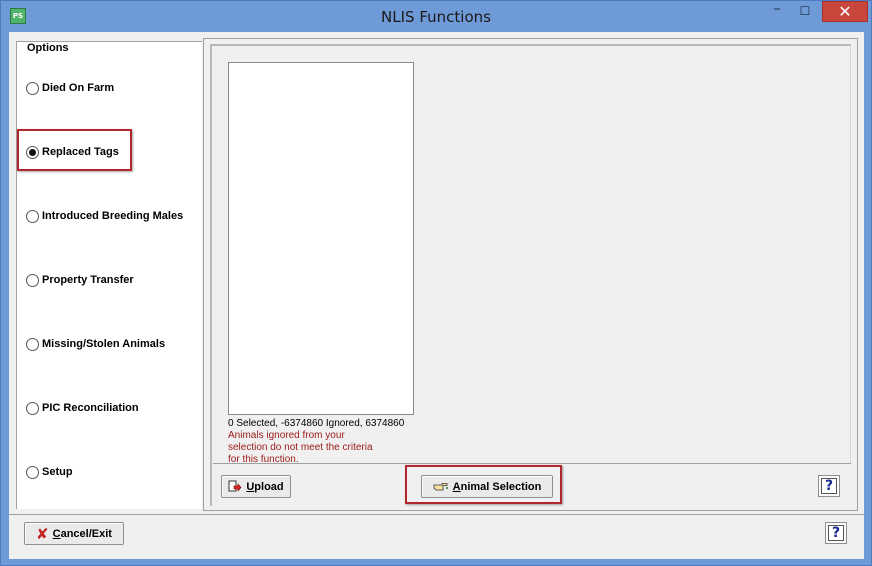  I want to click on minimize-button: –, so click(777, 12).